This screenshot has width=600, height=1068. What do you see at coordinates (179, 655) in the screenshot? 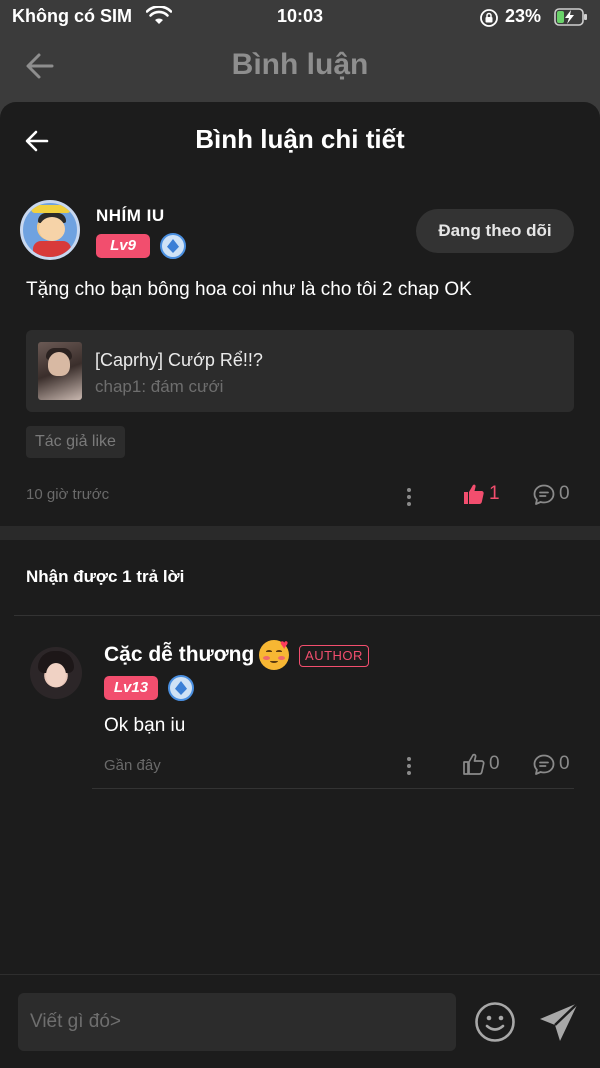
I see `reply-author-name: Cặc dễ thương` at bounding box center [179, 655].